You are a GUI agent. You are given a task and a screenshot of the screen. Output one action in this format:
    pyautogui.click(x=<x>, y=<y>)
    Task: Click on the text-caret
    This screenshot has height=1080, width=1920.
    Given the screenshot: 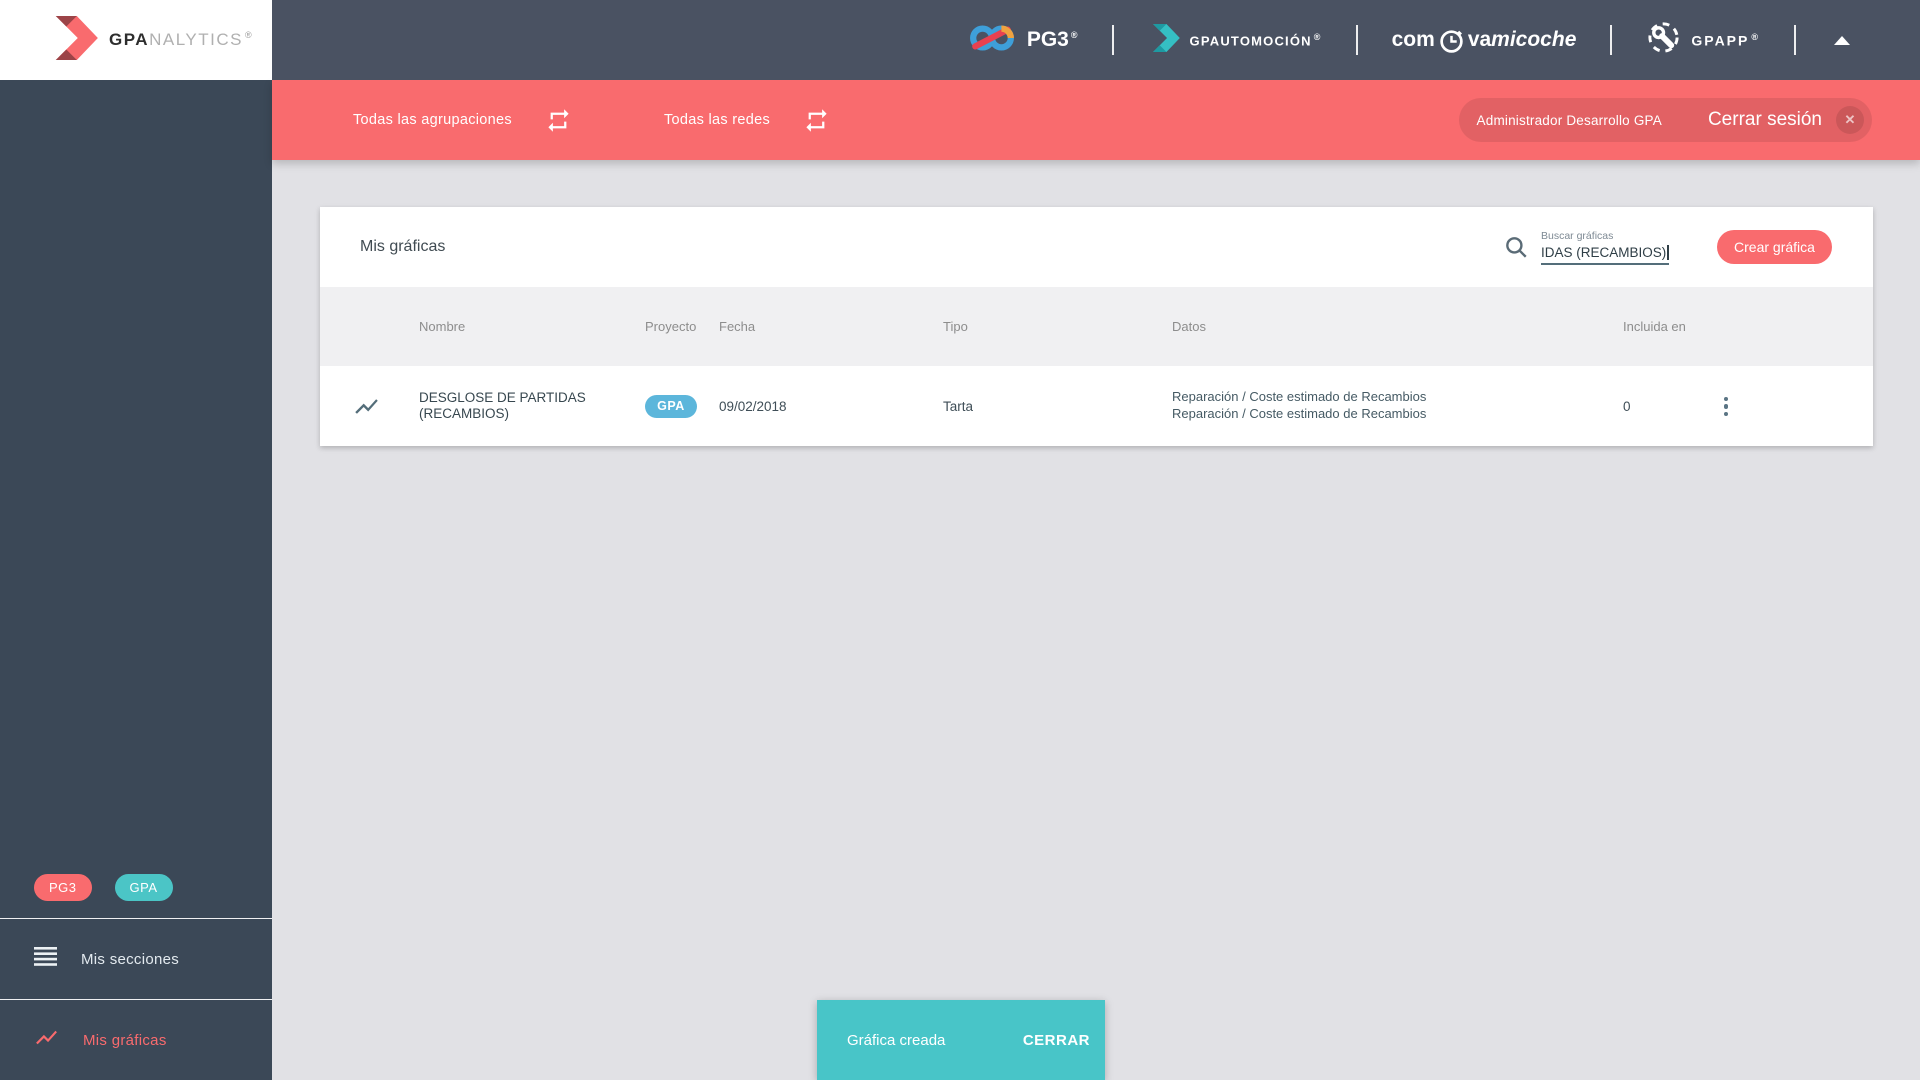 What is the action you would take?
    pyautogui.click(x=1668, y=252)
    